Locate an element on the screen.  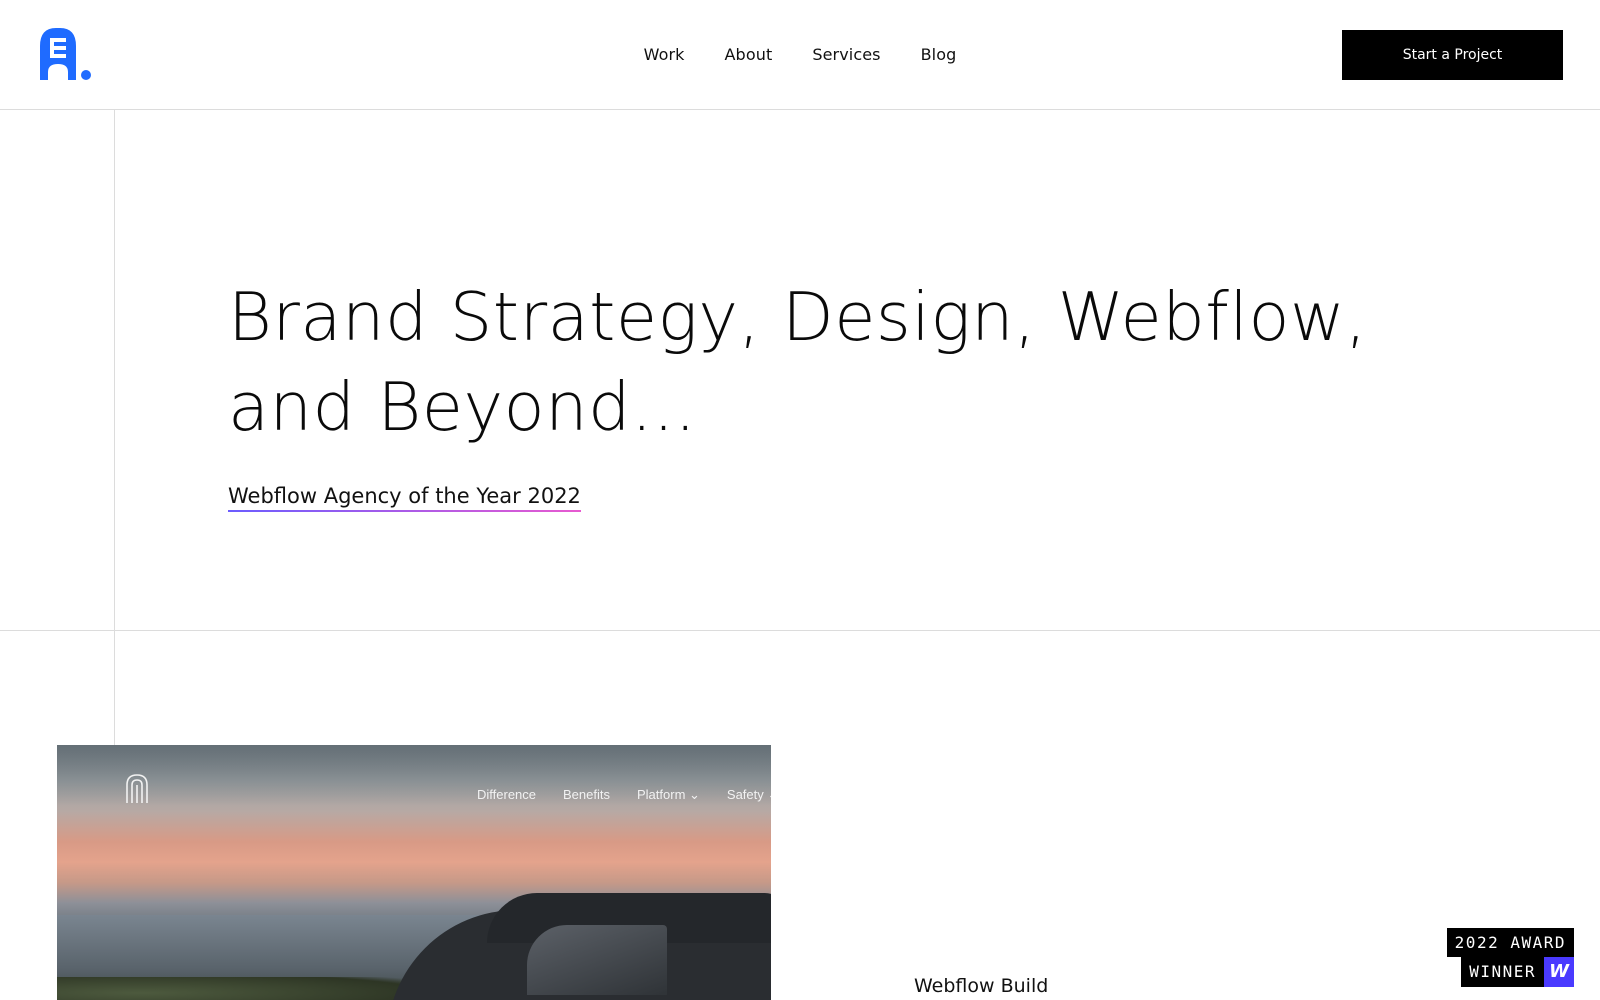
nav-services: Services is located at coordinates (846, 54).